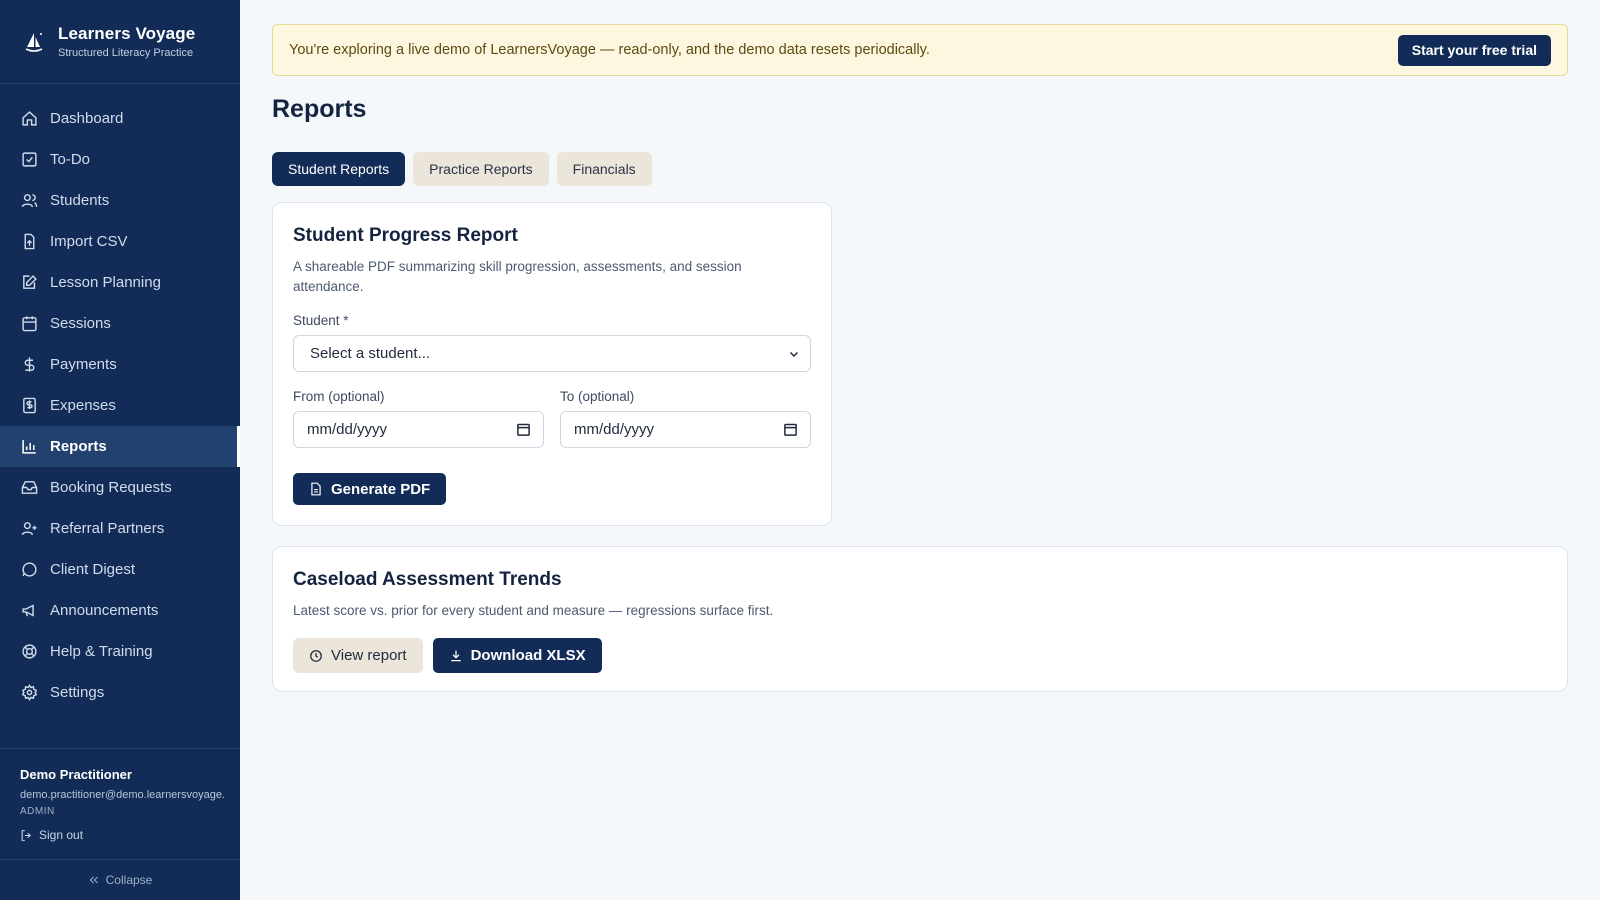 The height and width of the screenshot is (900, 1600). I want to click on sidebar-item-payments: Payments, so click(120, 364).